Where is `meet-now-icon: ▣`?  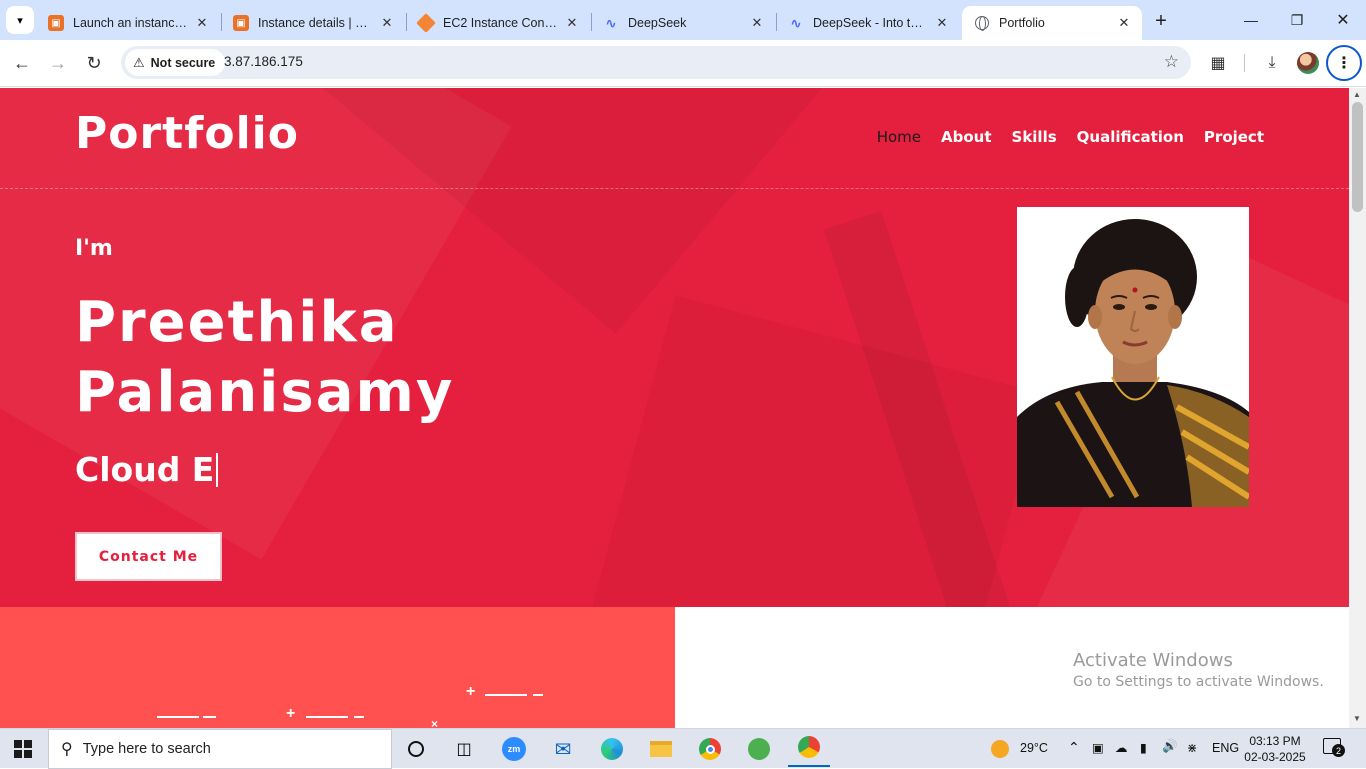
meet-now-icon: ▣ is located at coordinates (1098, 747).